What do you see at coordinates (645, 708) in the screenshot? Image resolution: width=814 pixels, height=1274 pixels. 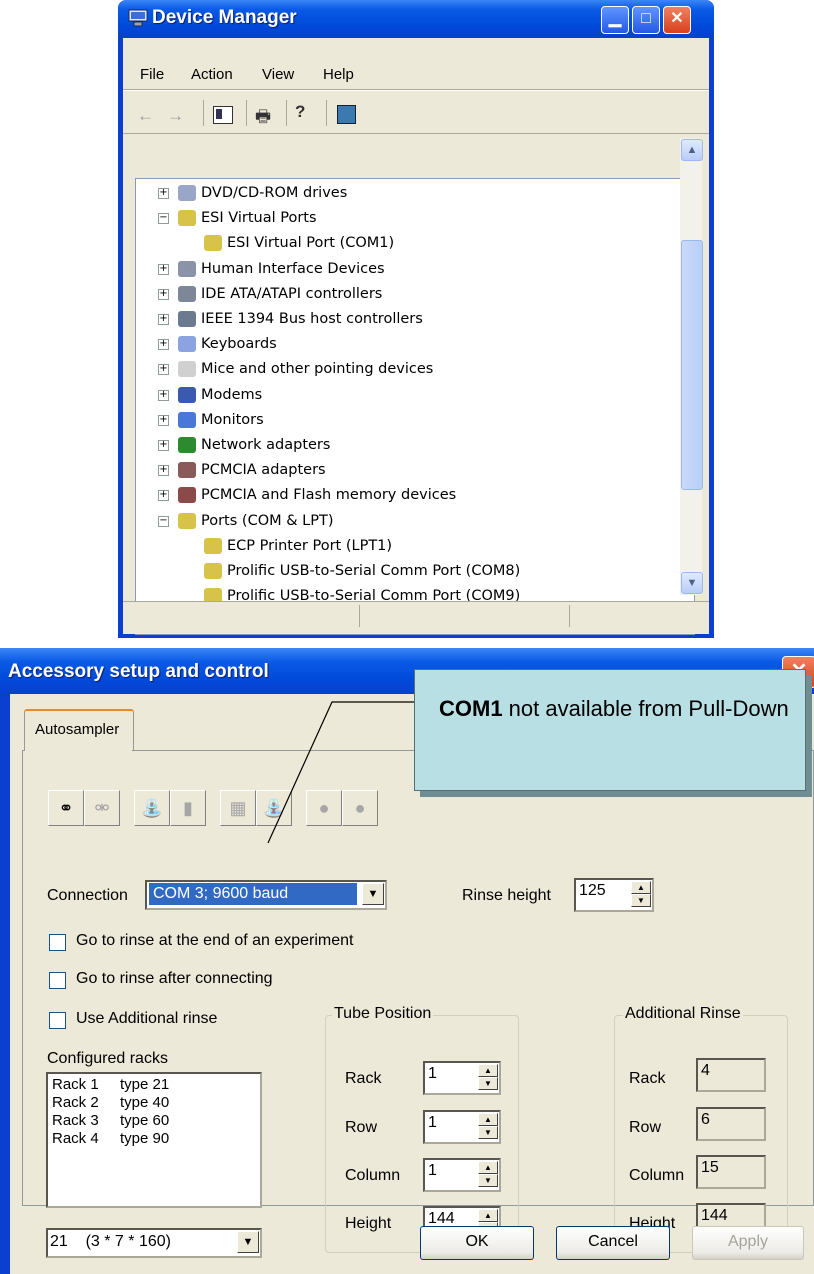 I see `callout-text: not available from Pull-Down` at bounding box center [645, 708].